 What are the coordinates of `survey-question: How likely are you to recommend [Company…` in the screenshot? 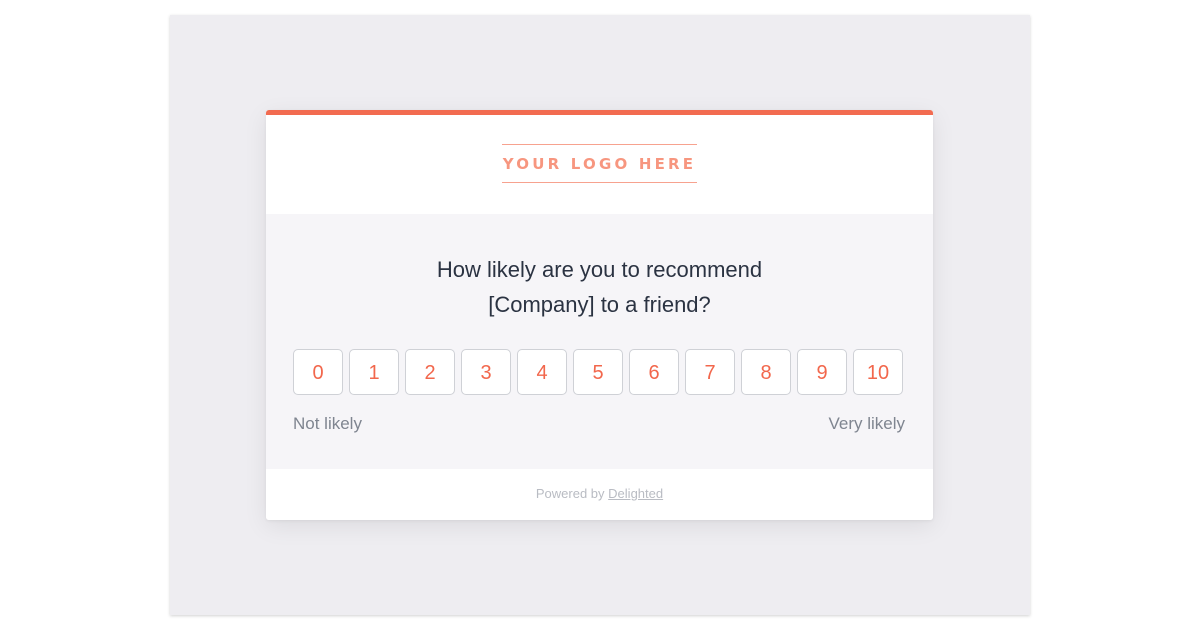 It's located at (599, 287).